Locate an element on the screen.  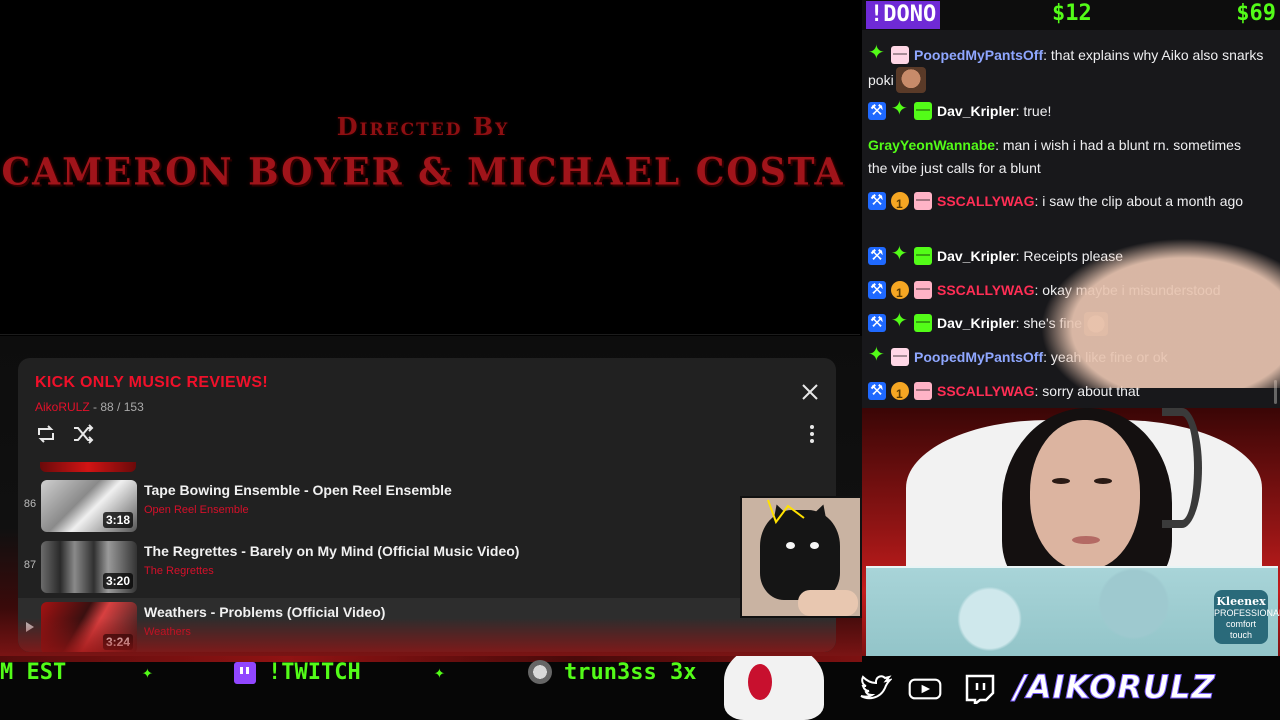
bottom-ticker: M EST ✦ !TWITCH ✦ trun3ss 3x /AIKORULZ is located at coordinates (640, 688).